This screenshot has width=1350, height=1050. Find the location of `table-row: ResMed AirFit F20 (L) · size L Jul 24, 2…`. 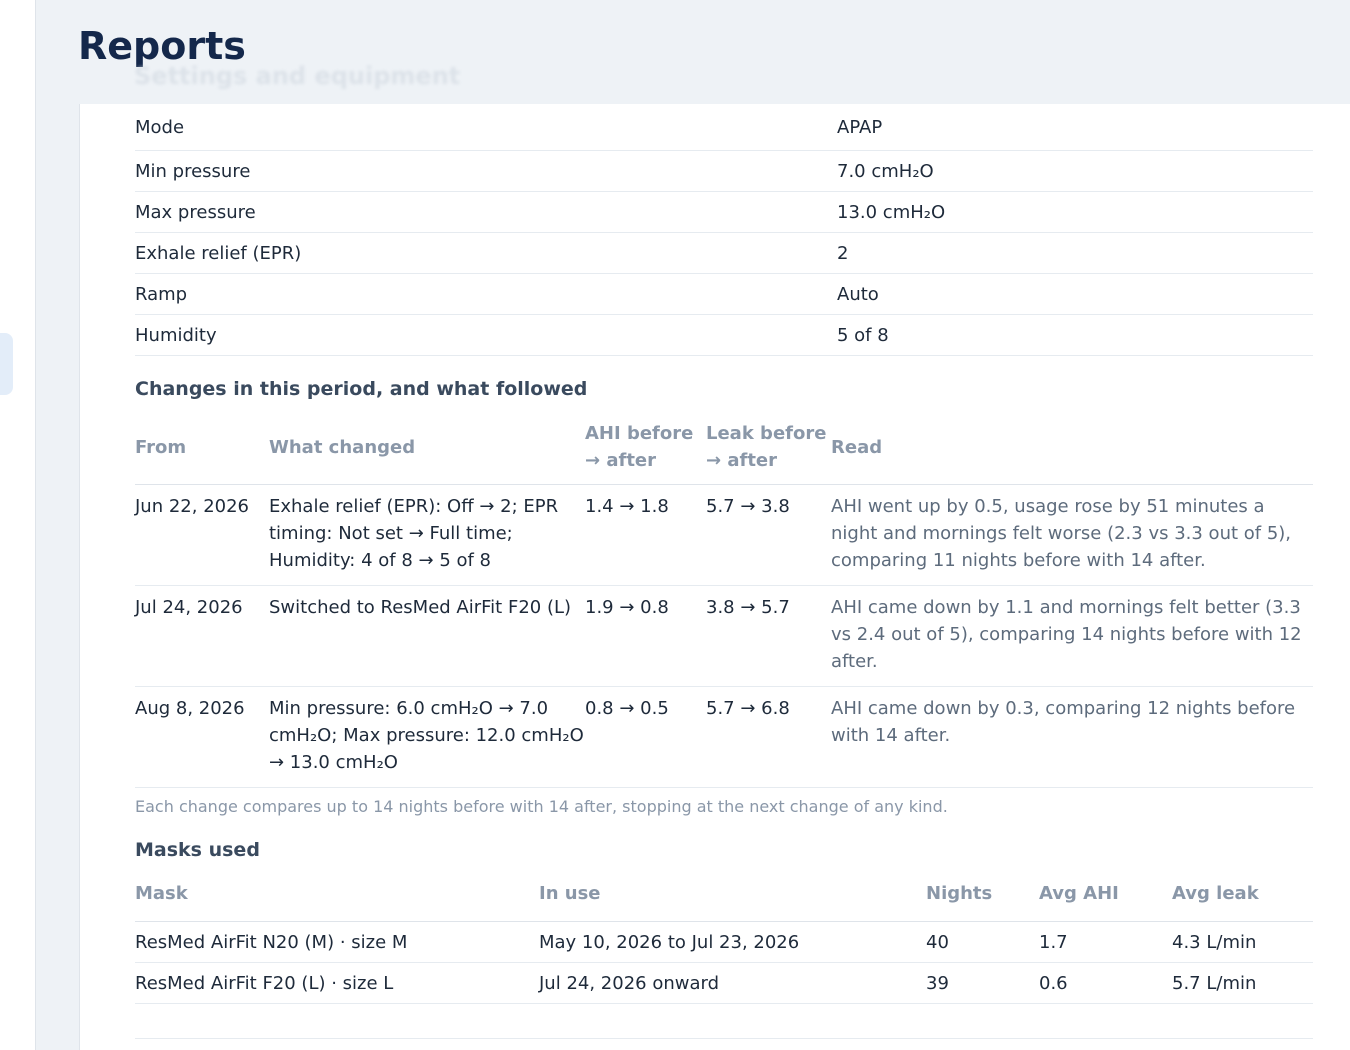

table-row: ResMed AirFit F20 (L) · size L Jul 24, 2… is located at coordinates (724, 983).